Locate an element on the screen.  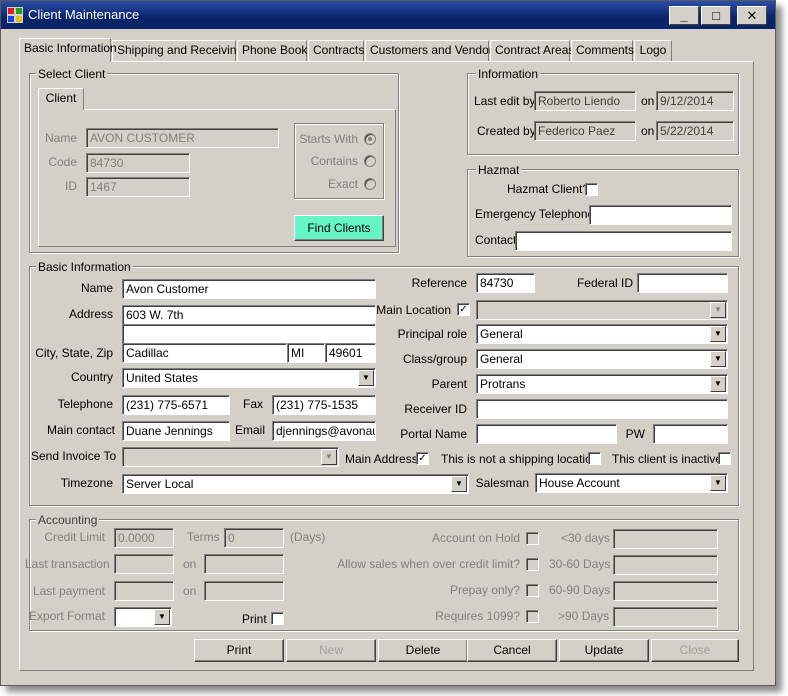
close-button: Close is located at coordinates (695, 650).